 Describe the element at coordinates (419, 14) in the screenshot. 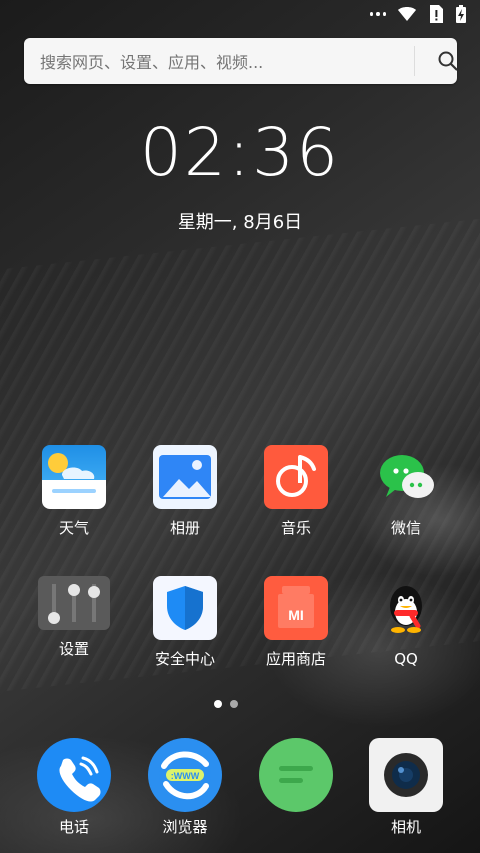

I see `status-icons` at that location.